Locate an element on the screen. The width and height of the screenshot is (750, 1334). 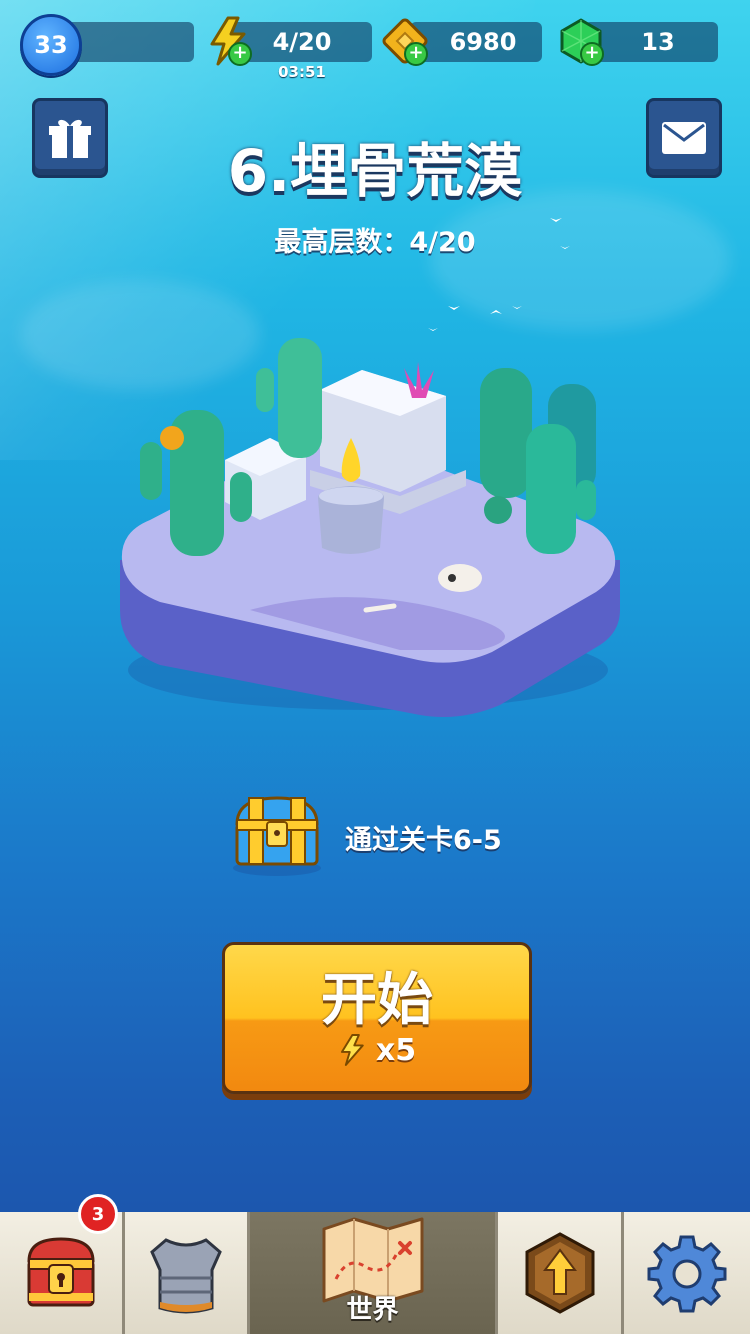
start-cost: x5 is located at coordinates (377, 1050).